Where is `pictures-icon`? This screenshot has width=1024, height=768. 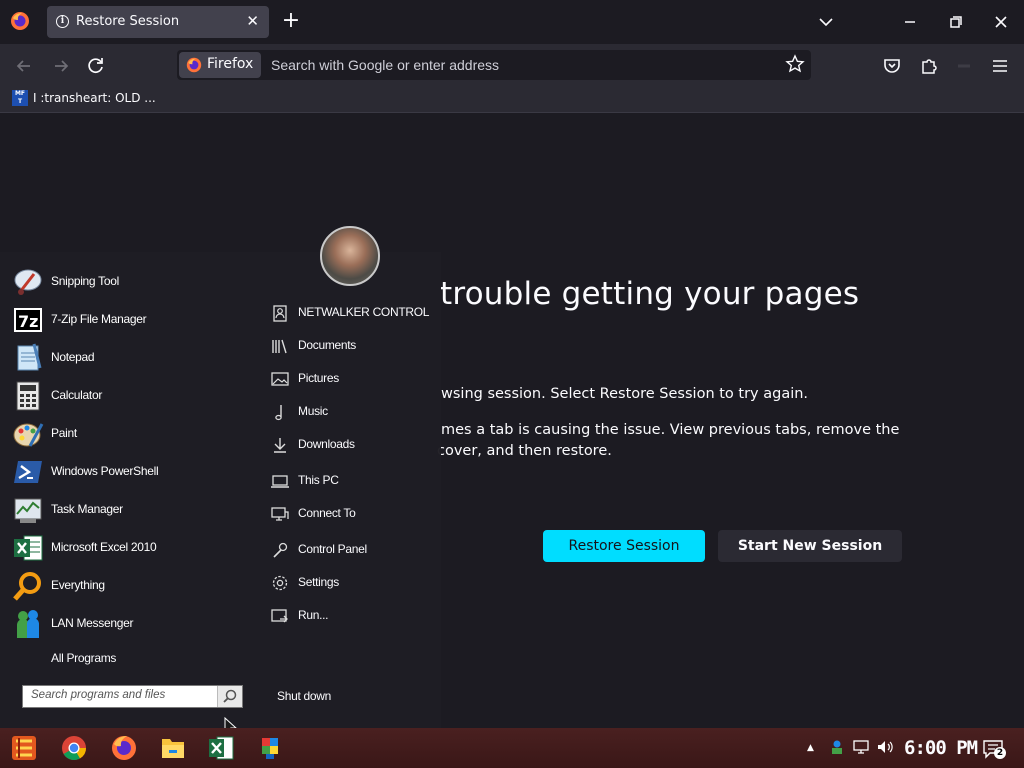 pictures-icon is located at coordinates (280, 379).